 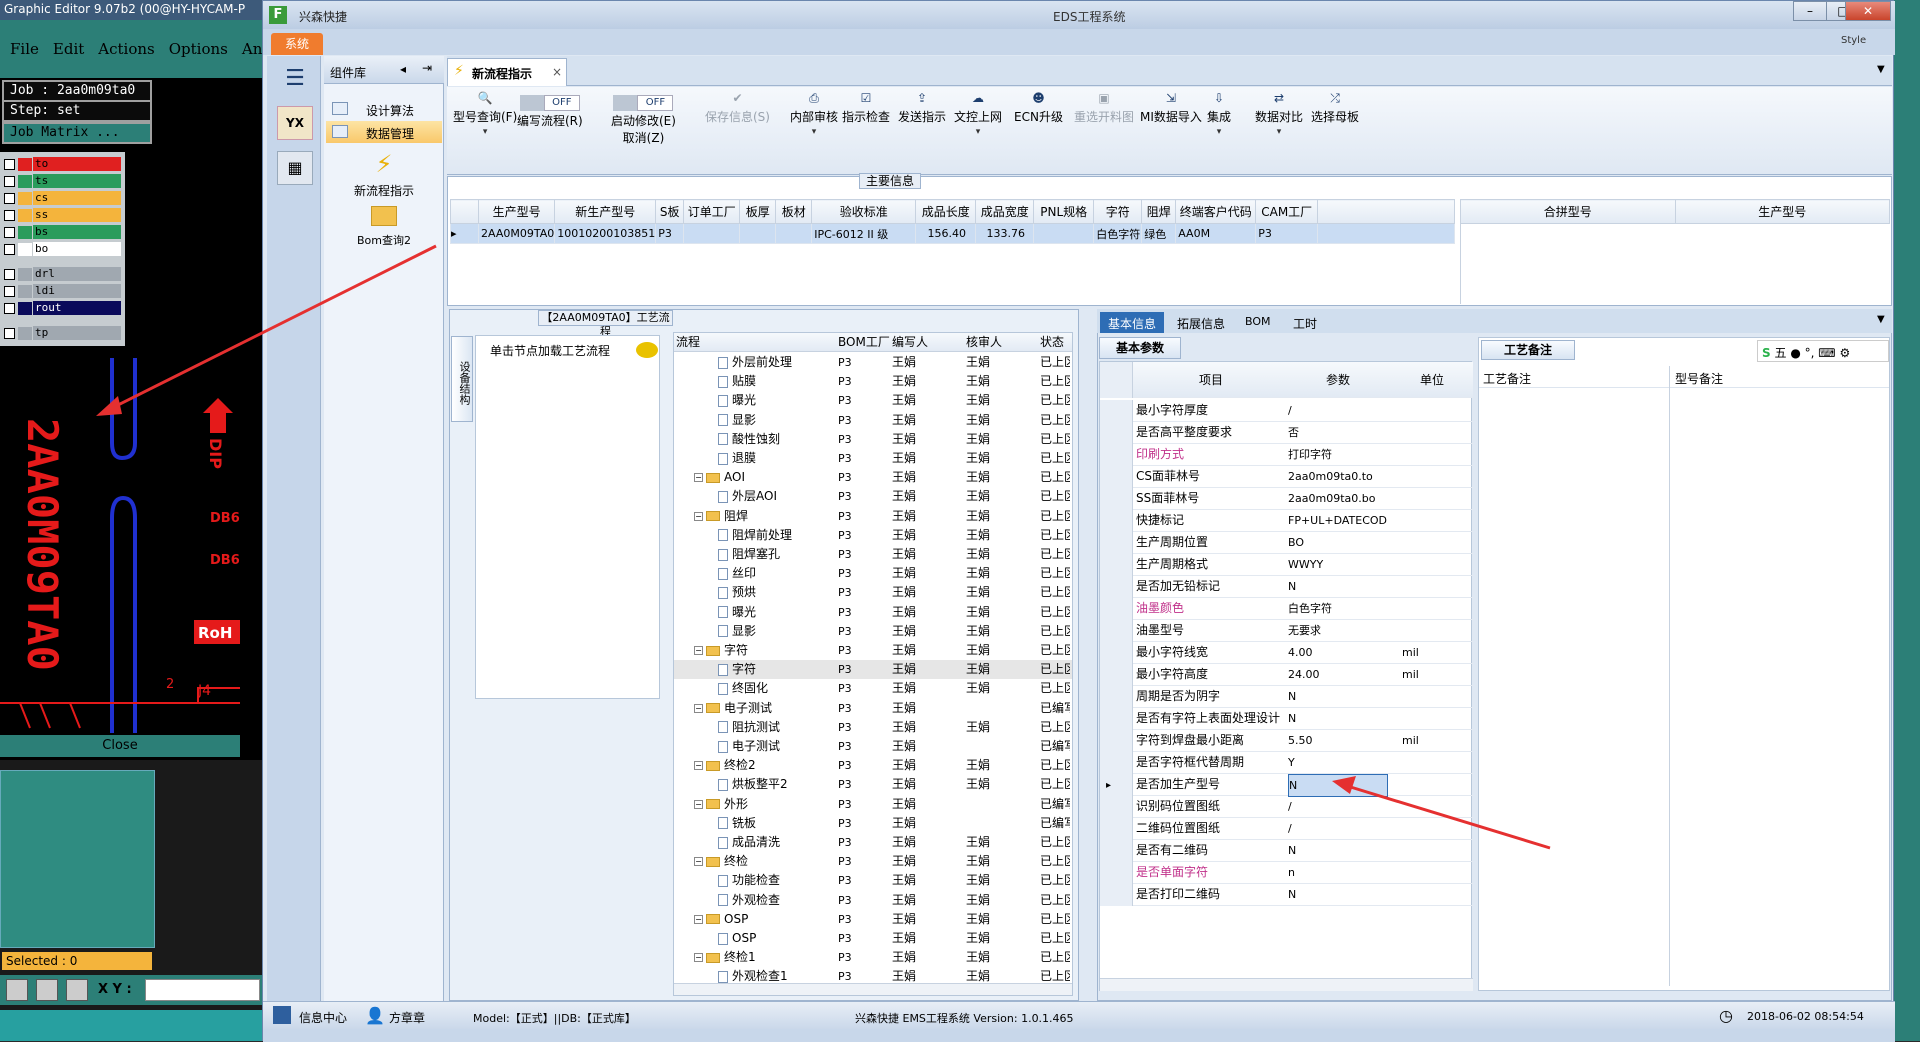 I want to click on param-value: 2aa0m09ta0.to, so click(x=1338, y=476).